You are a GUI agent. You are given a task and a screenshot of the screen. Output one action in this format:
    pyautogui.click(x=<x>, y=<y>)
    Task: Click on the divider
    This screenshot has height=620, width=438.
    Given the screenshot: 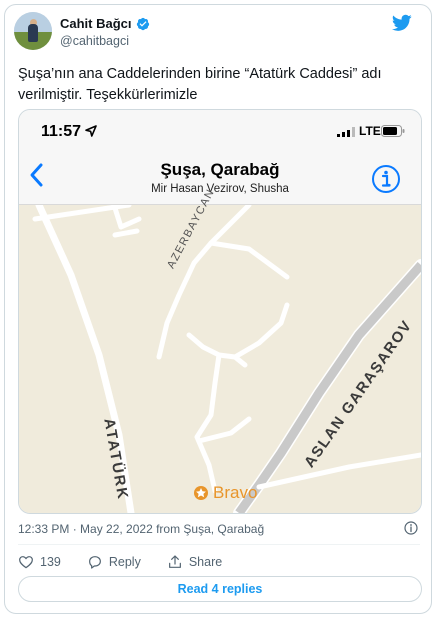 What is the action you would take?
    pyautogui.click(x=219, y=544)
    